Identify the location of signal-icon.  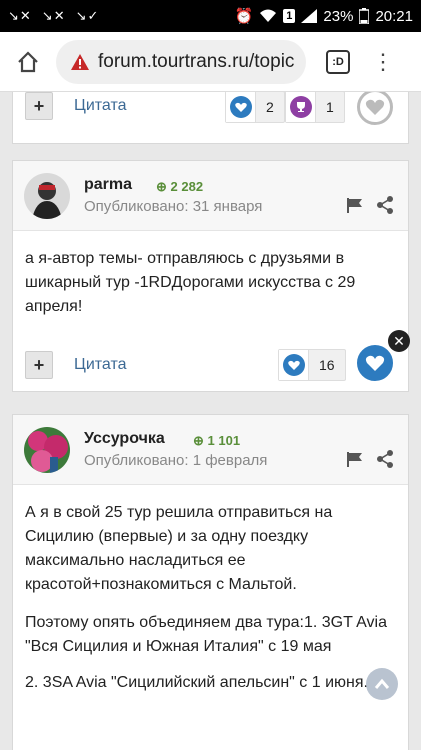
(309, 16).